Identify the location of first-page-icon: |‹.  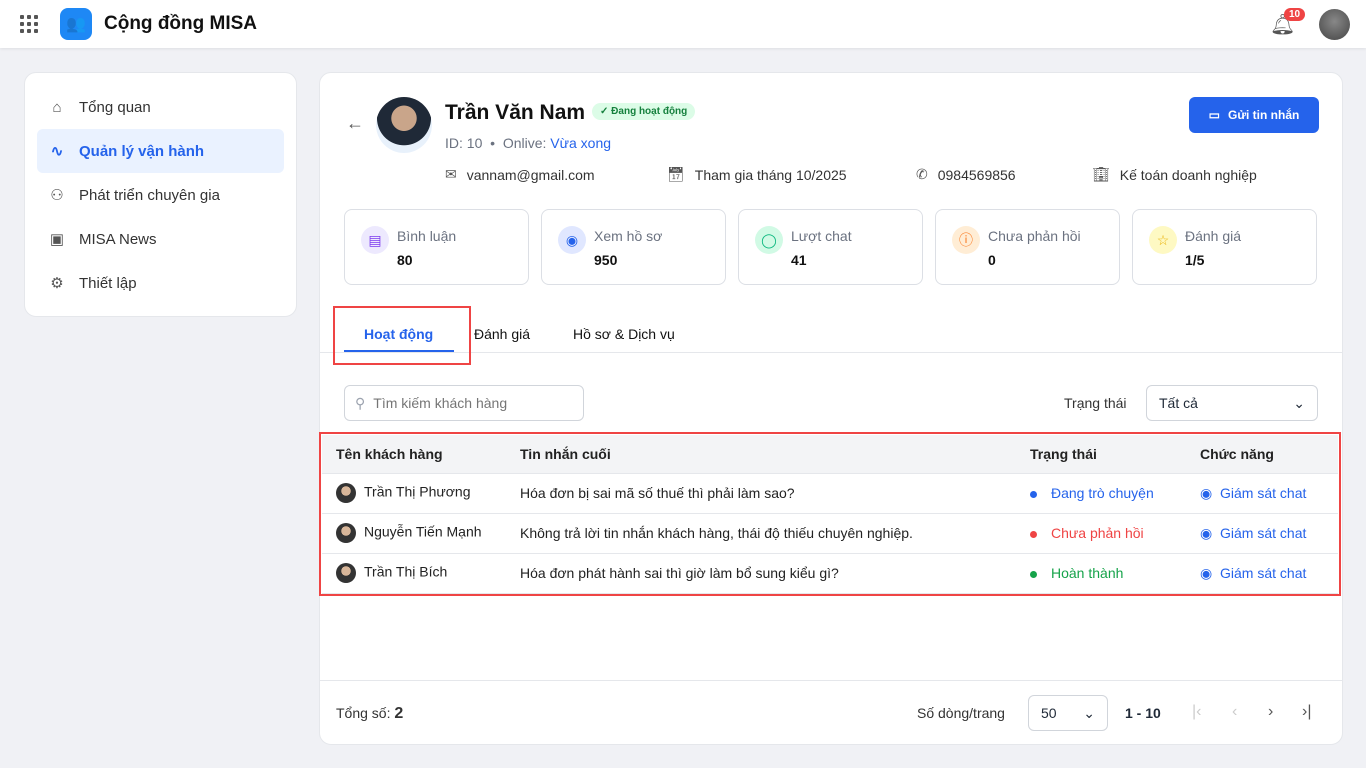
(1196, 712).